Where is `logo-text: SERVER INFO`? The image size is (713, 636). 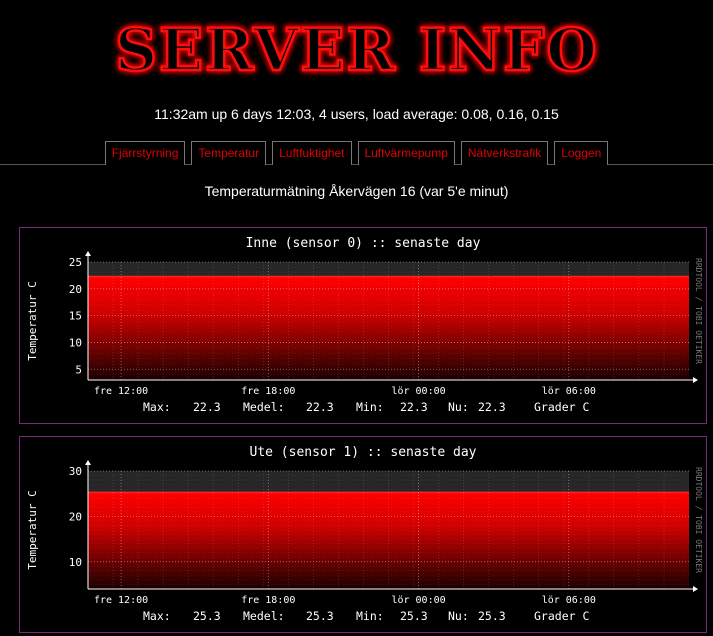
logo-text: SERVER INFO is located at coordinates (357, 50).